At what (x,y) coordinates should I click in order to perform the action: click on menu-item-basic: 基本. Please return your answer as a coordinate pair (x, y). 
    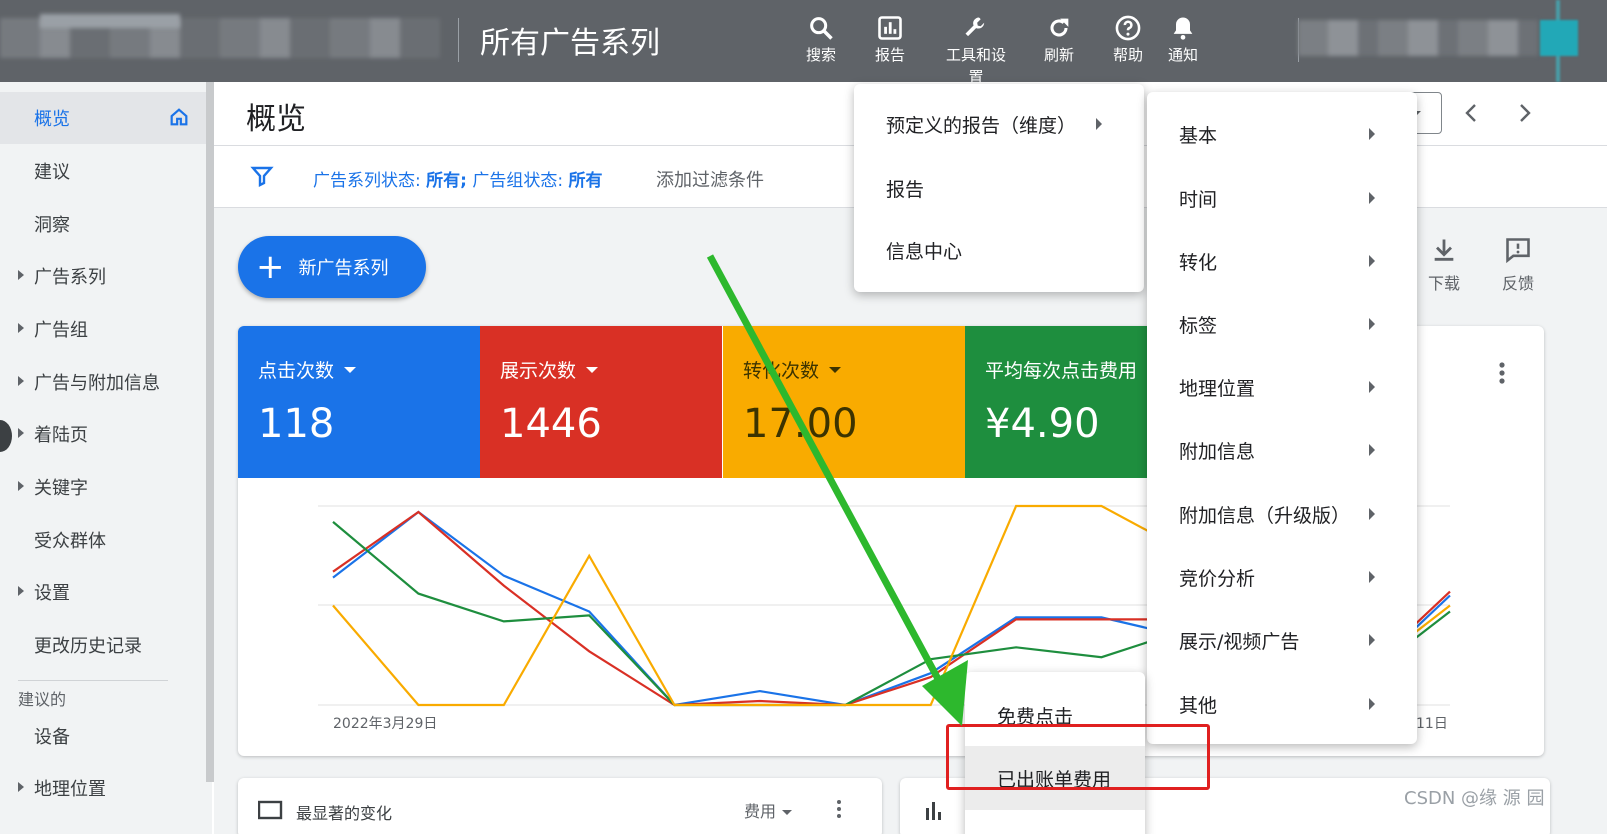
    Looking at the image, I should click on (1282, 134).